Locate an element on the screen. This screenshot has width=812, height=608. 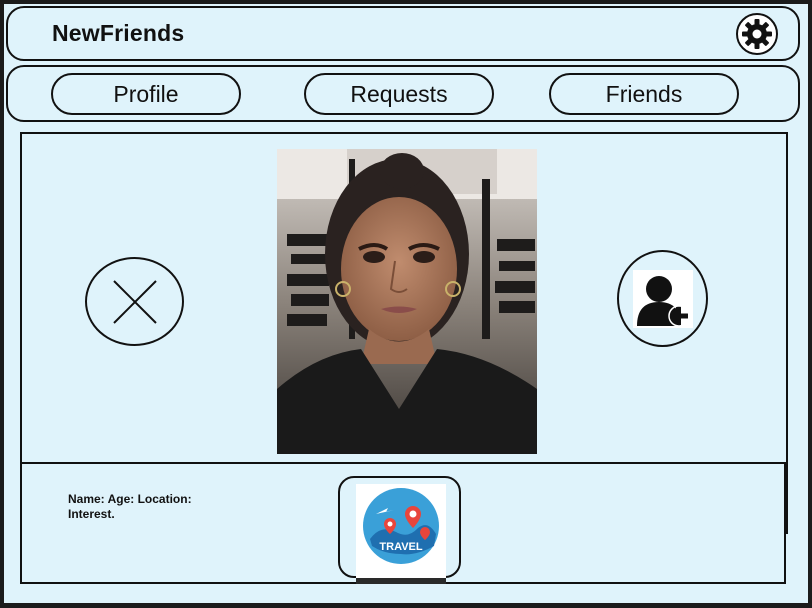
tab-profile: Profile is located at coordinates (146, 94).